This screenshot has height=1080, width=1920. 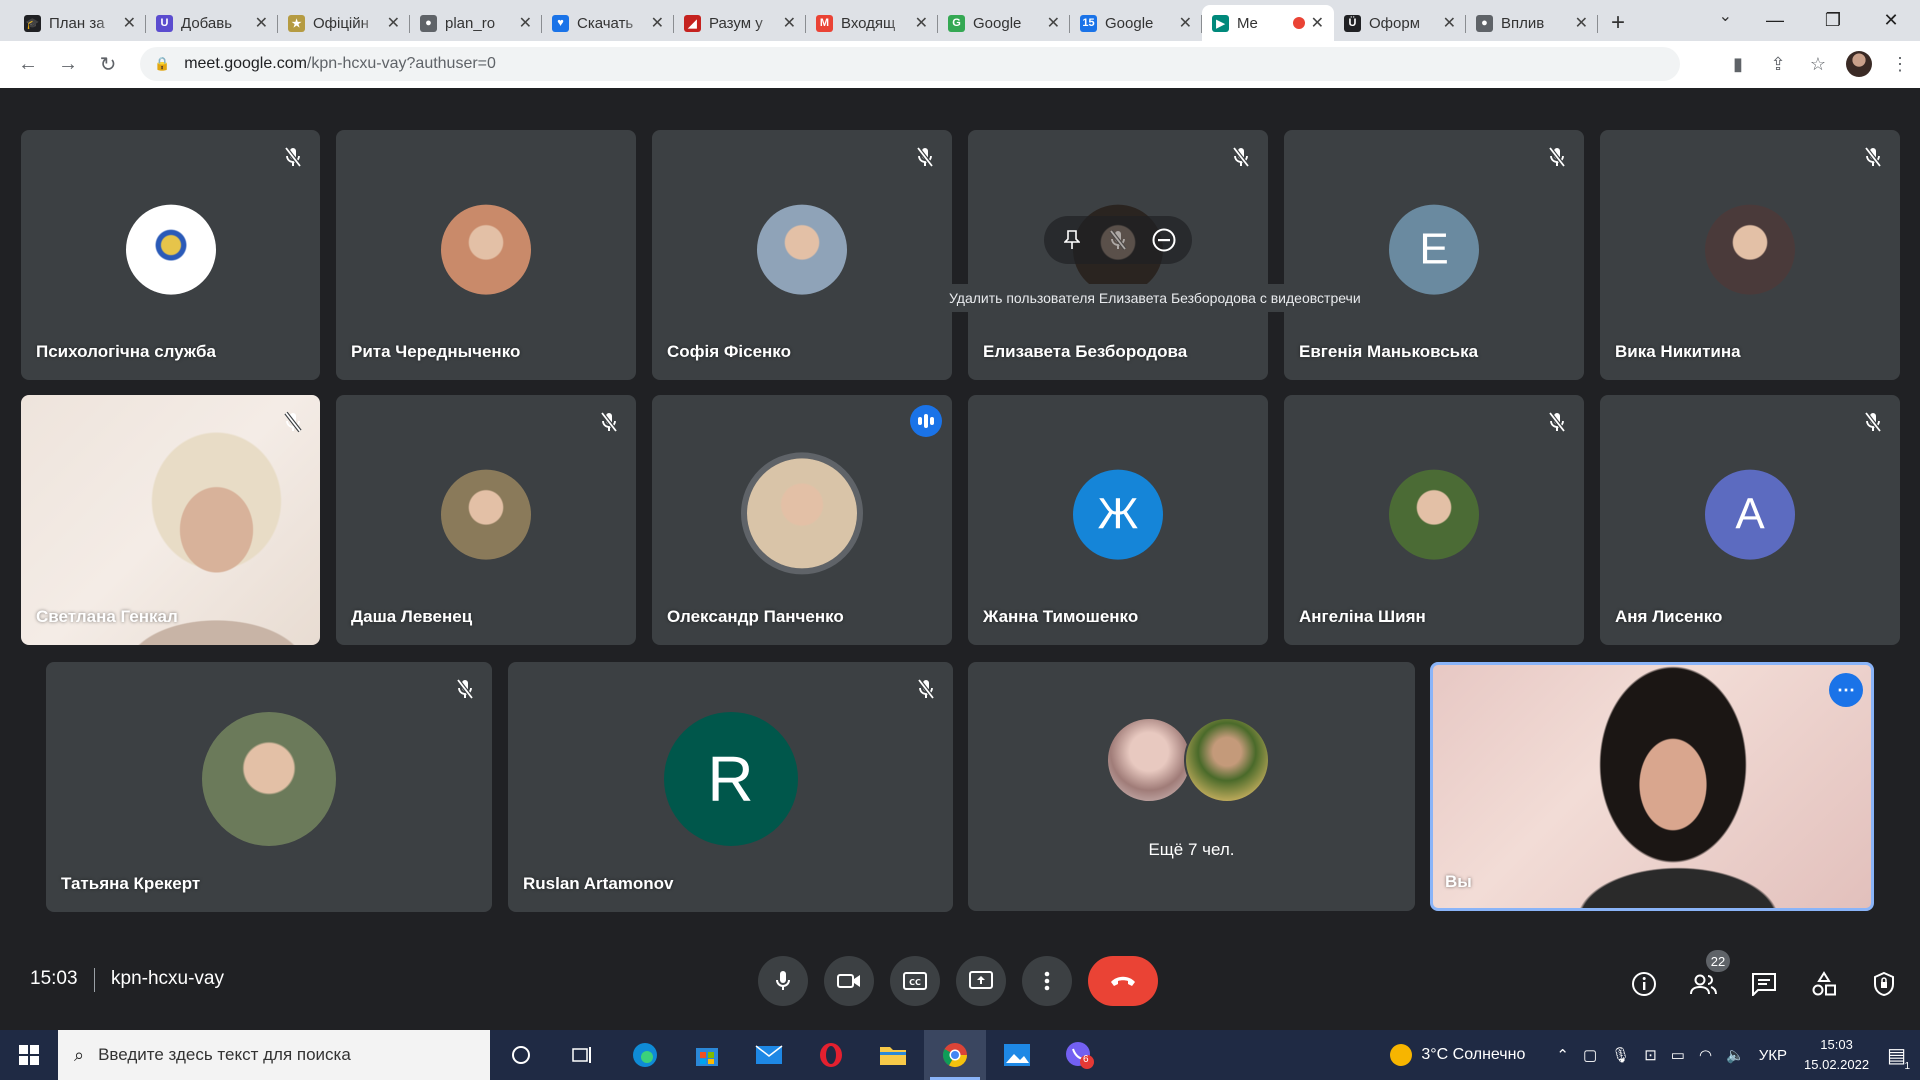 What do you see at coordinates (955, 1055) in the screenshot?
I see `chrome-icon` at bounding box center [955, 1055].